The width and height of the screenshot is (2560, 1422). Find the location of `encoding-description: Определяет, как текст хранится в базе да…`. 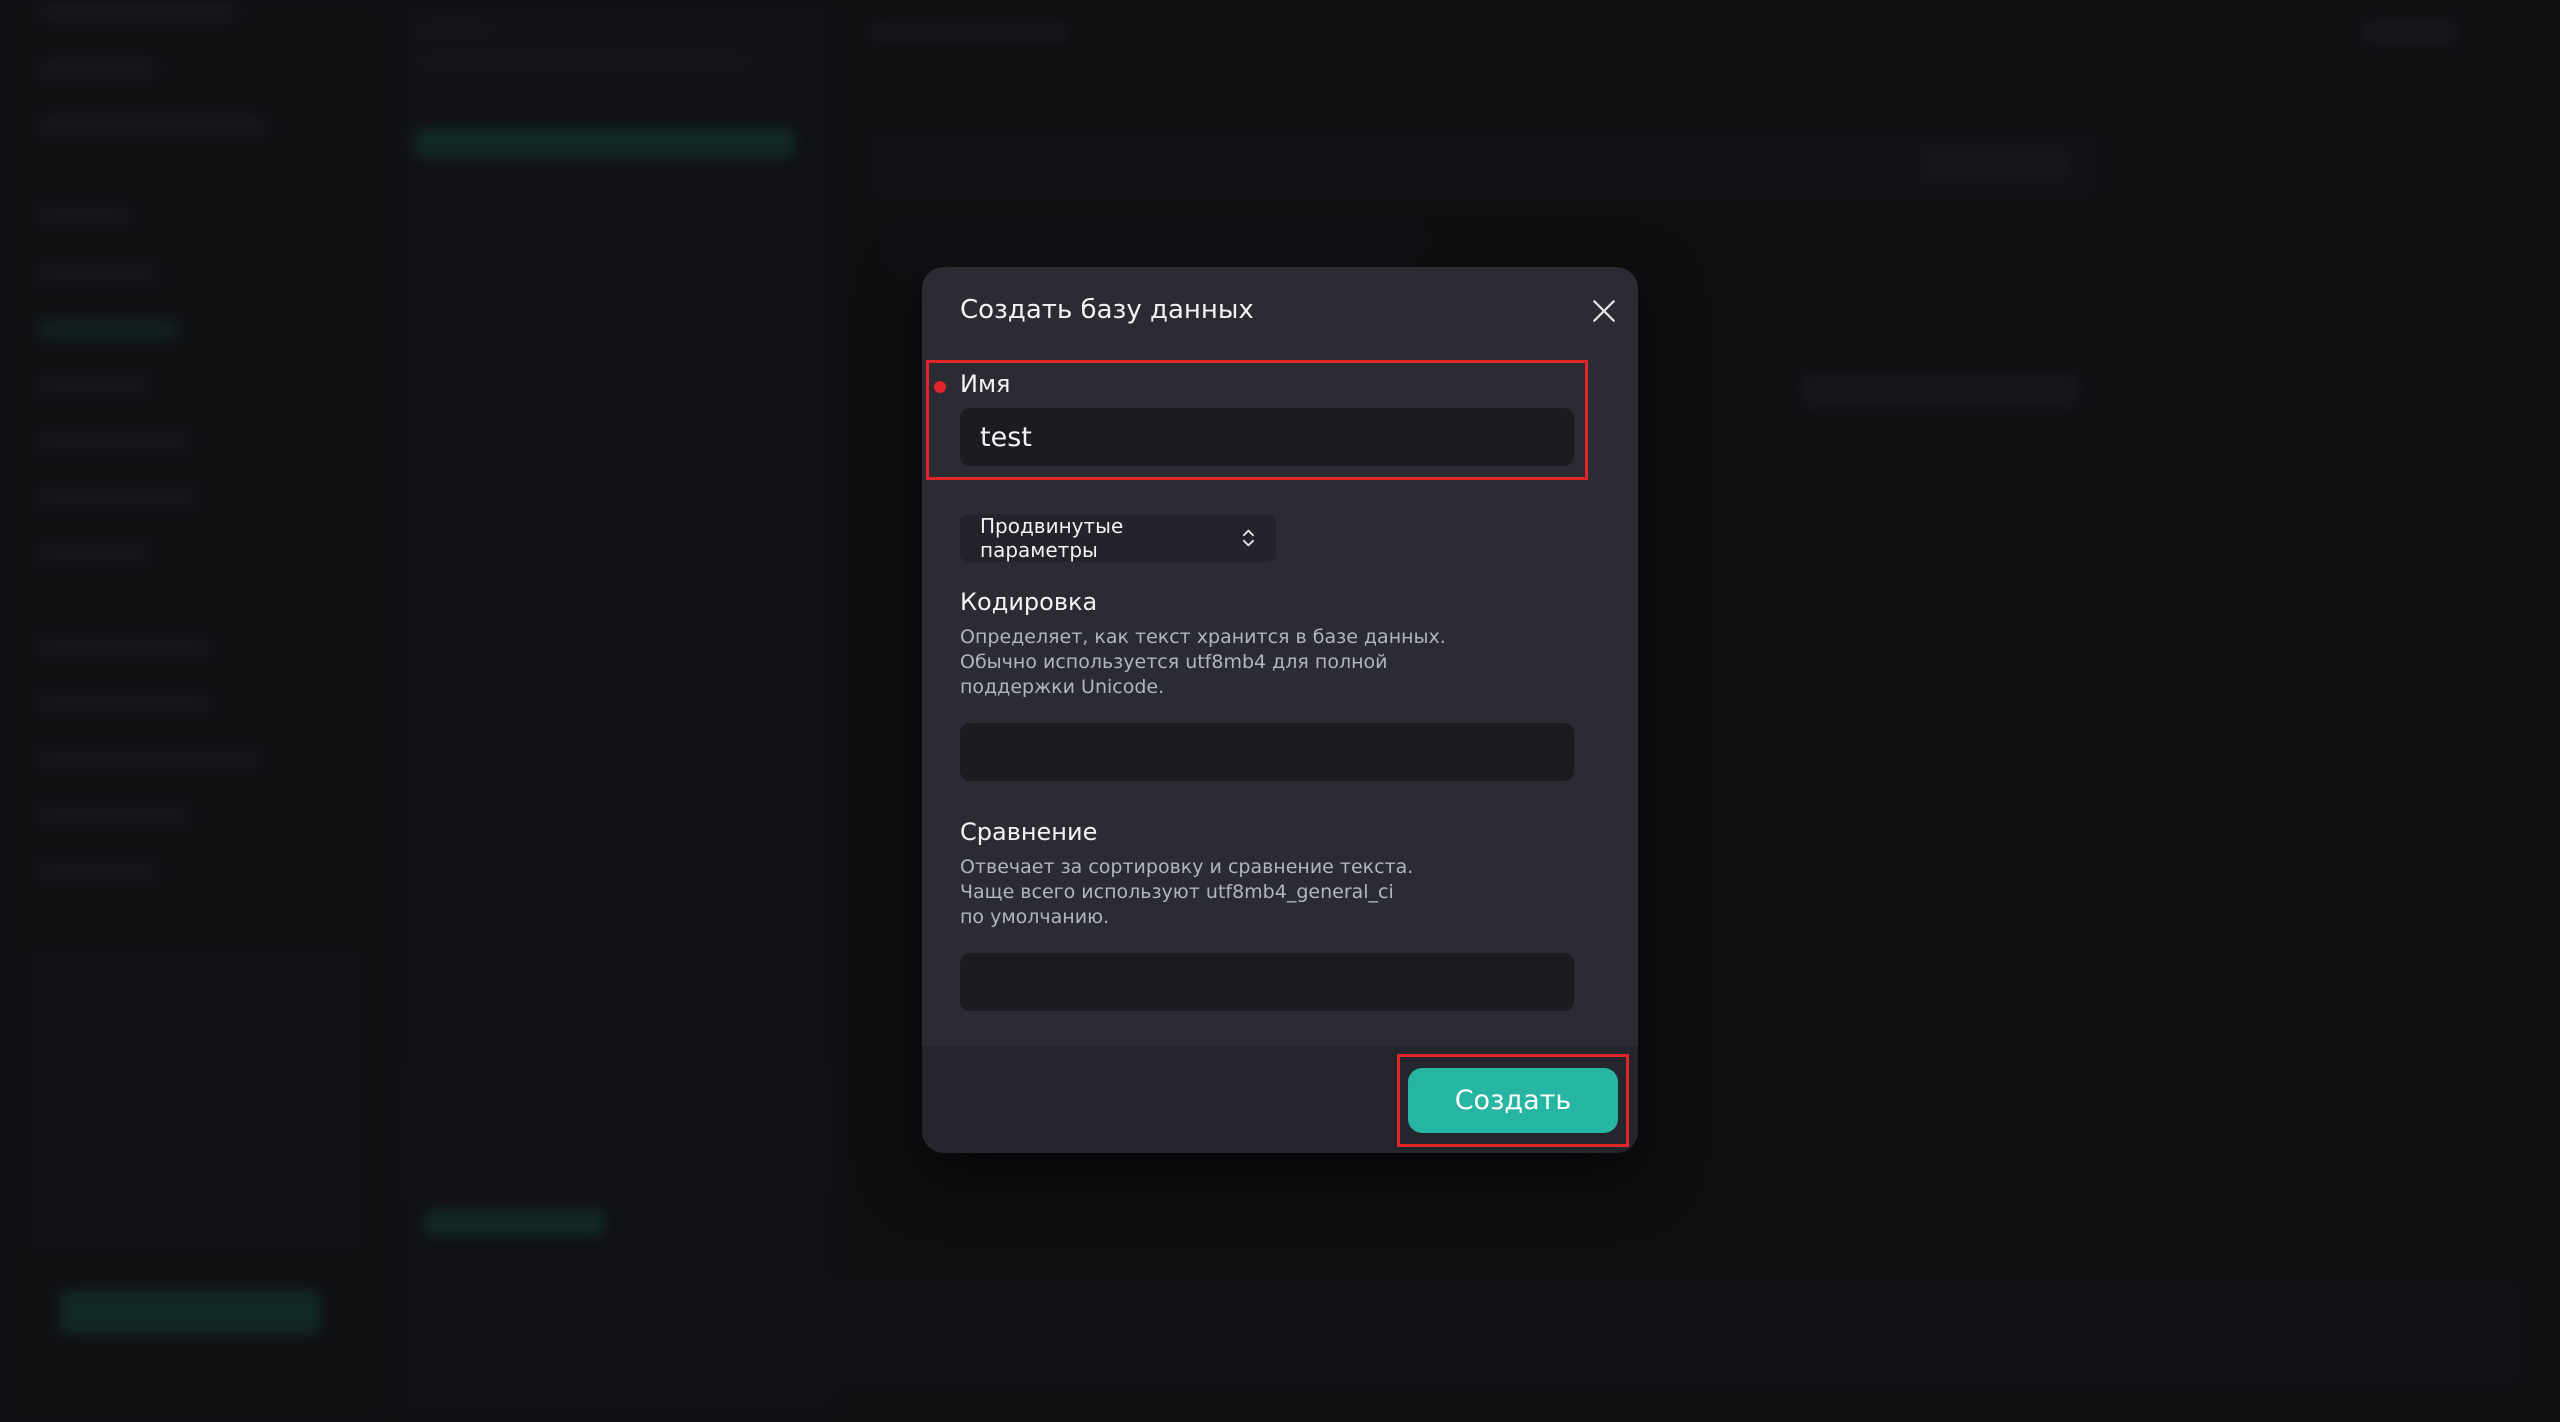

encoding-description: Определяет, как текст хранится в базе да… is located at coordinates (1203, 662).